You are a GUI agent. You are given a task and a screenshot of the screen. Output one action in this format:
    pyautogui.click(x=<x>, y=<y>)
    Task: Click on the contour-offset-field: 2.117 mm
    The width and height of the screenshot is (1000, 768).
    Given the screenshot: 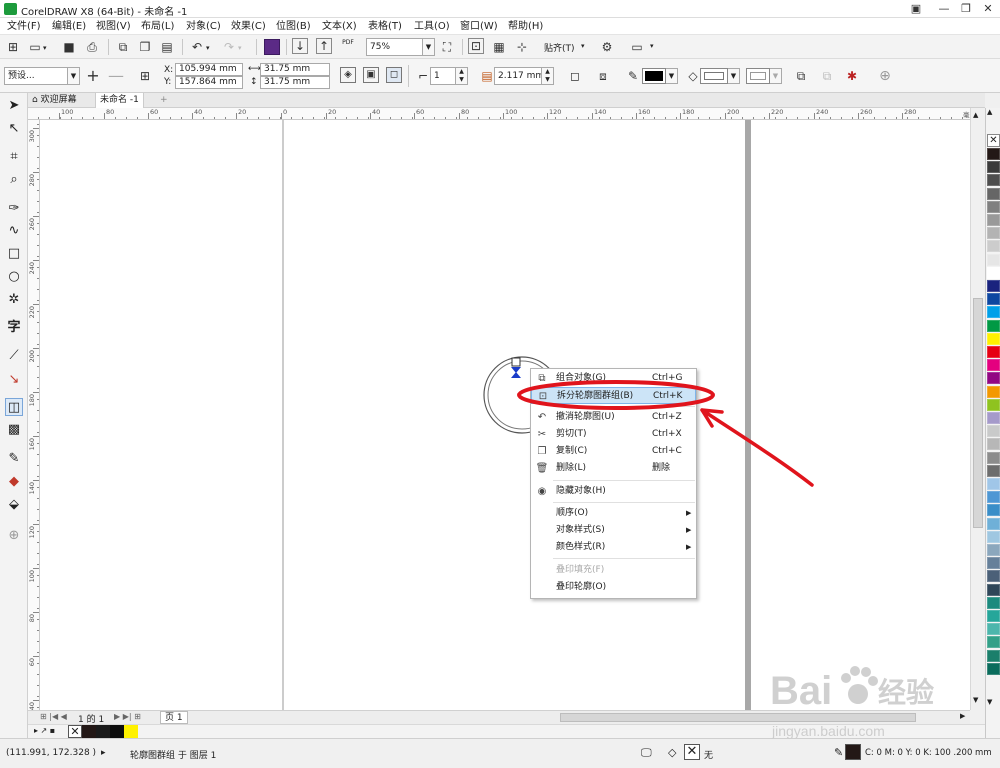 What is the action you would take?
    pyautogui.click(x=518, y=76)
    